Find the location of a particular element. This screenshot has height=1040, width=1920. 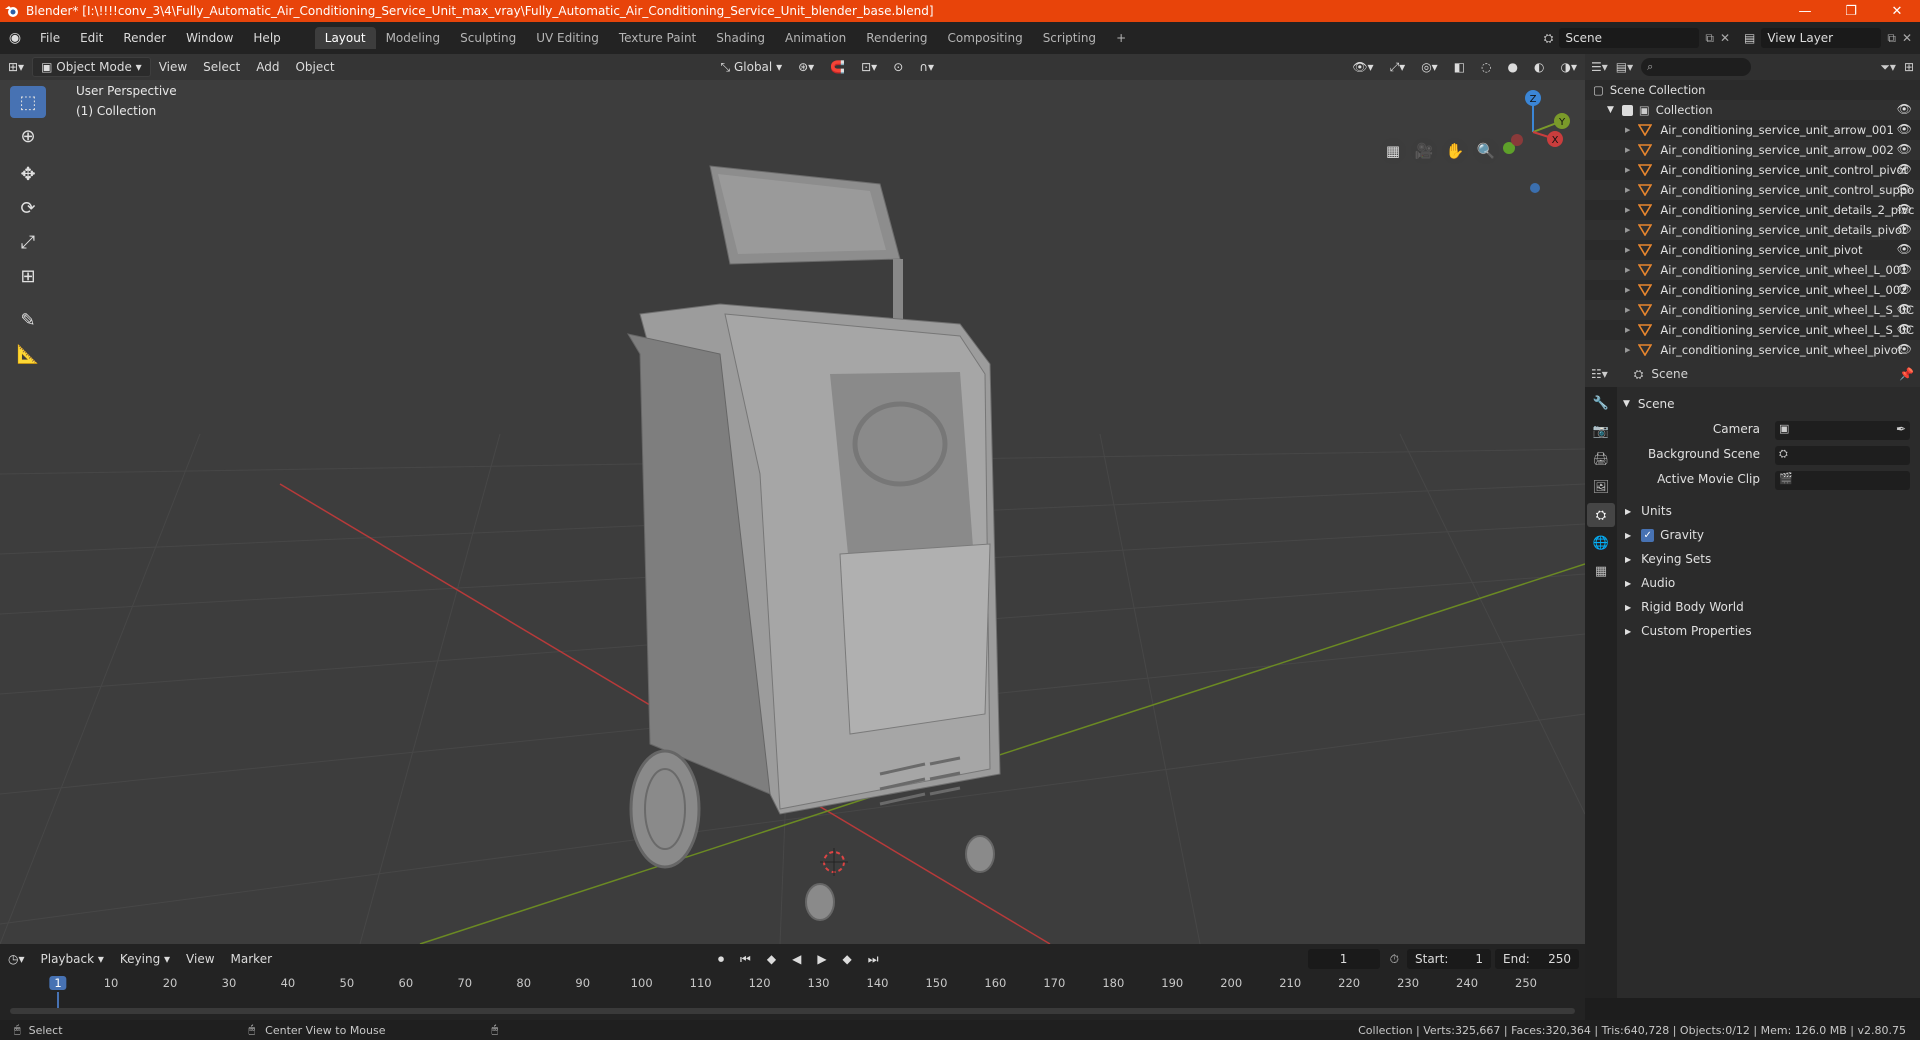

camera-view-icon: 🎥 is located at coordinates (1424, 151).